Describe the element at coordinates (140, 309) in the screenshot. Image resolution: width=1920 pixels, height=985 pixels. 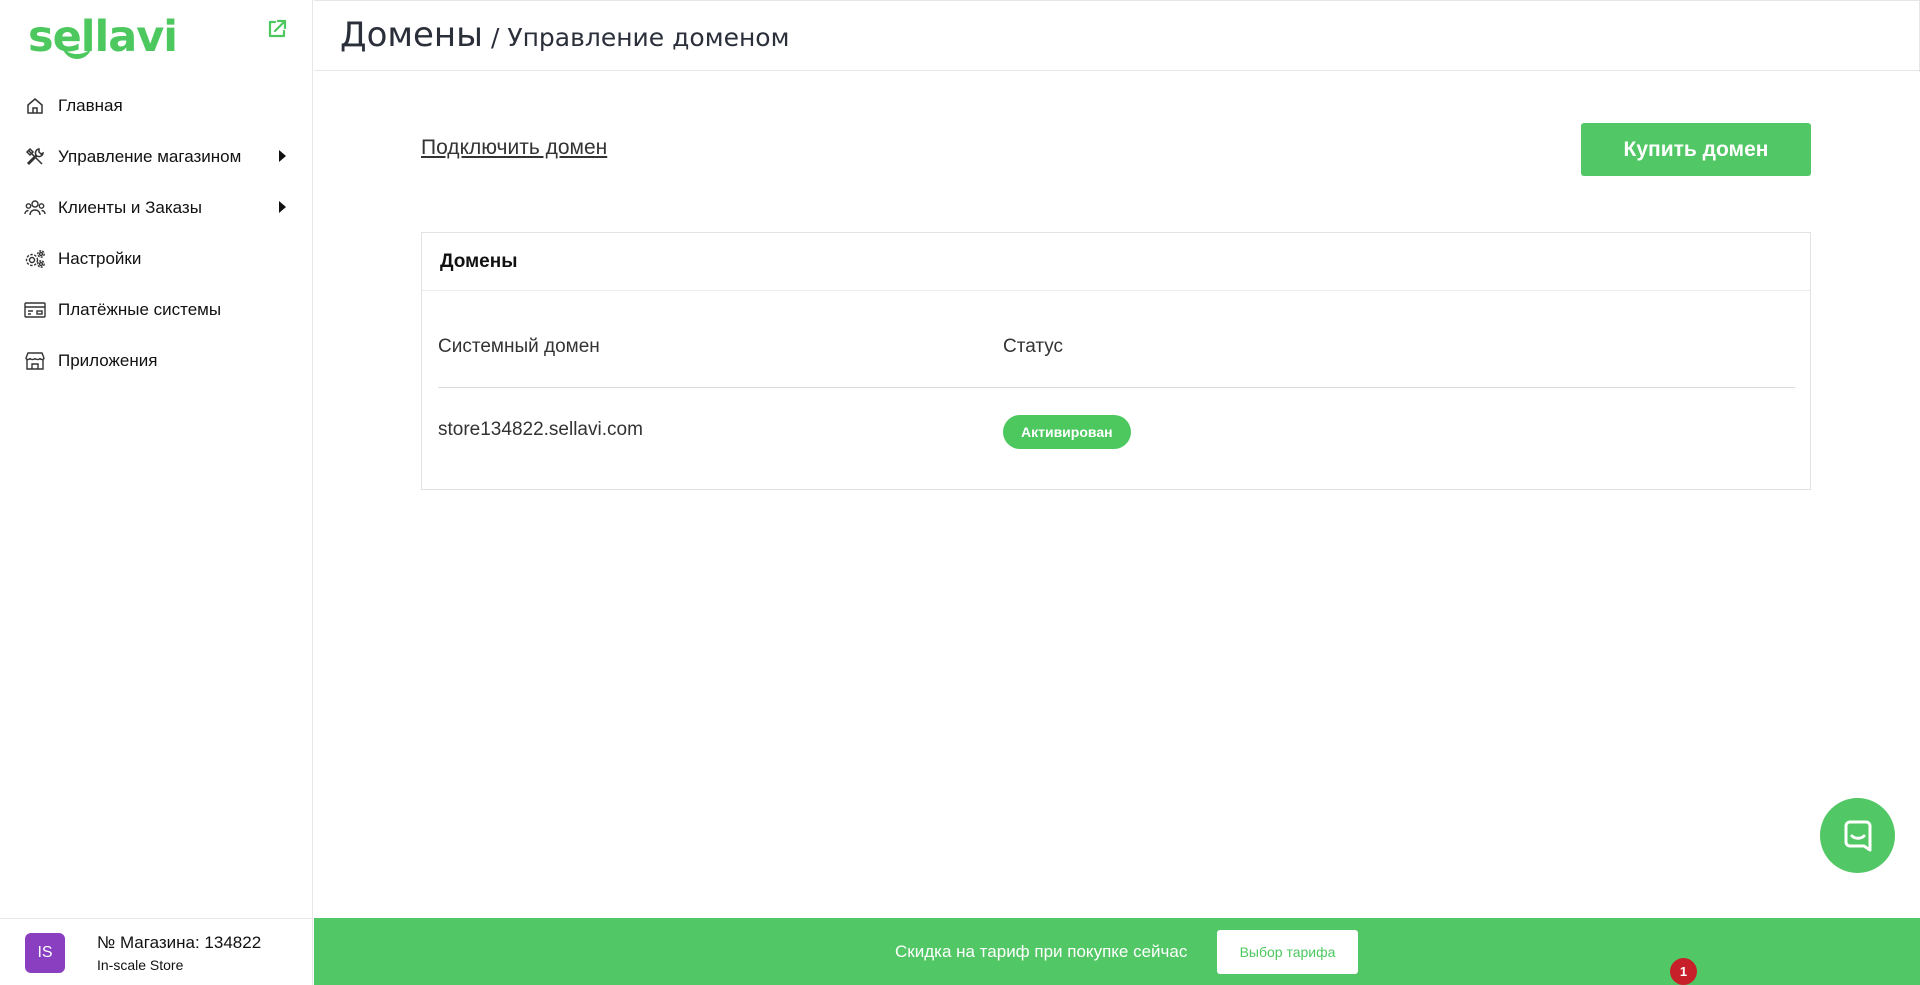
I see `sidebar-item-label: Платёжные системы` at that location.